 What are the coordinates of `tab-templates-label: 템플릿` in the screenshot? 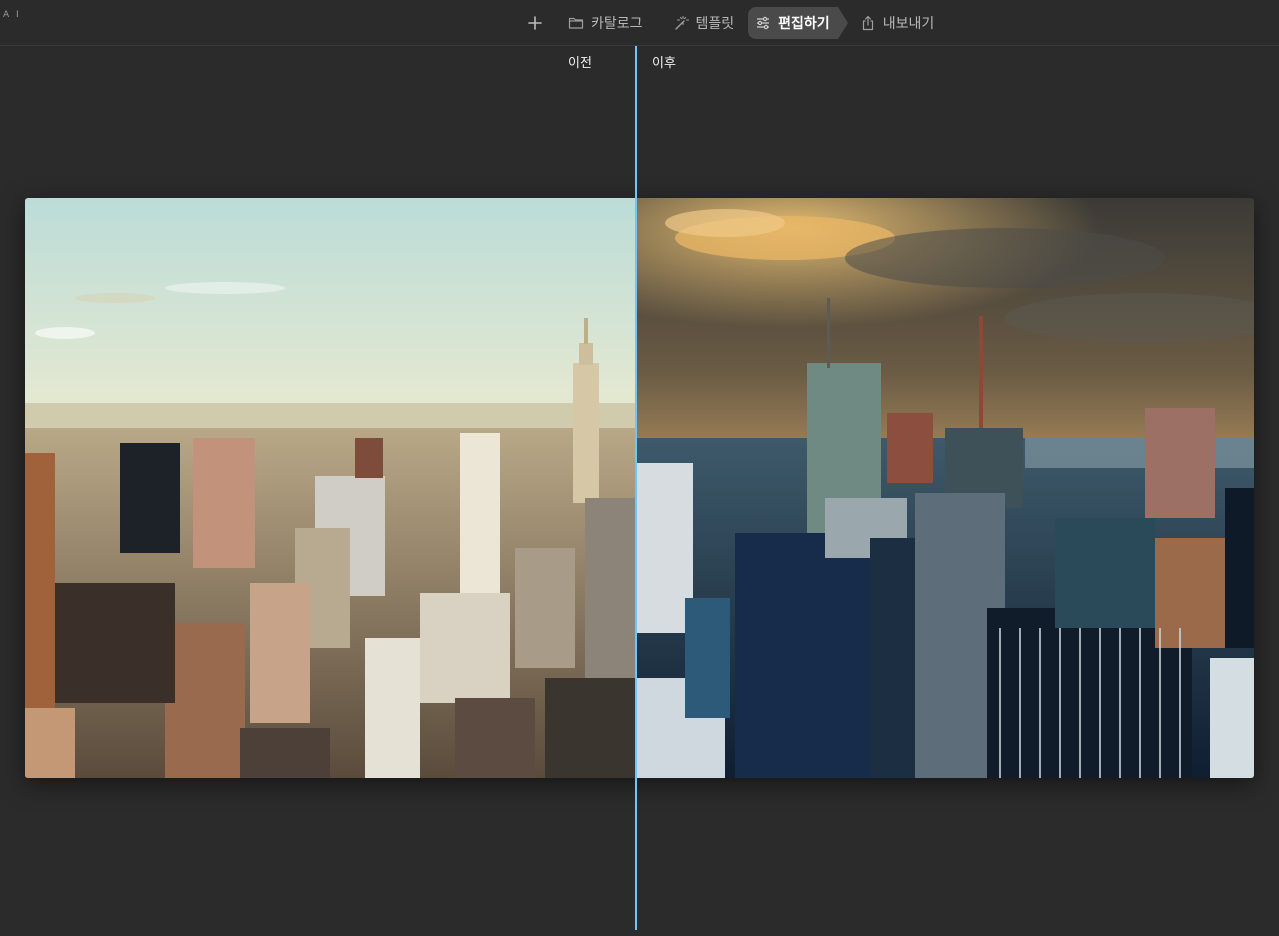 It's located at (715, 24).